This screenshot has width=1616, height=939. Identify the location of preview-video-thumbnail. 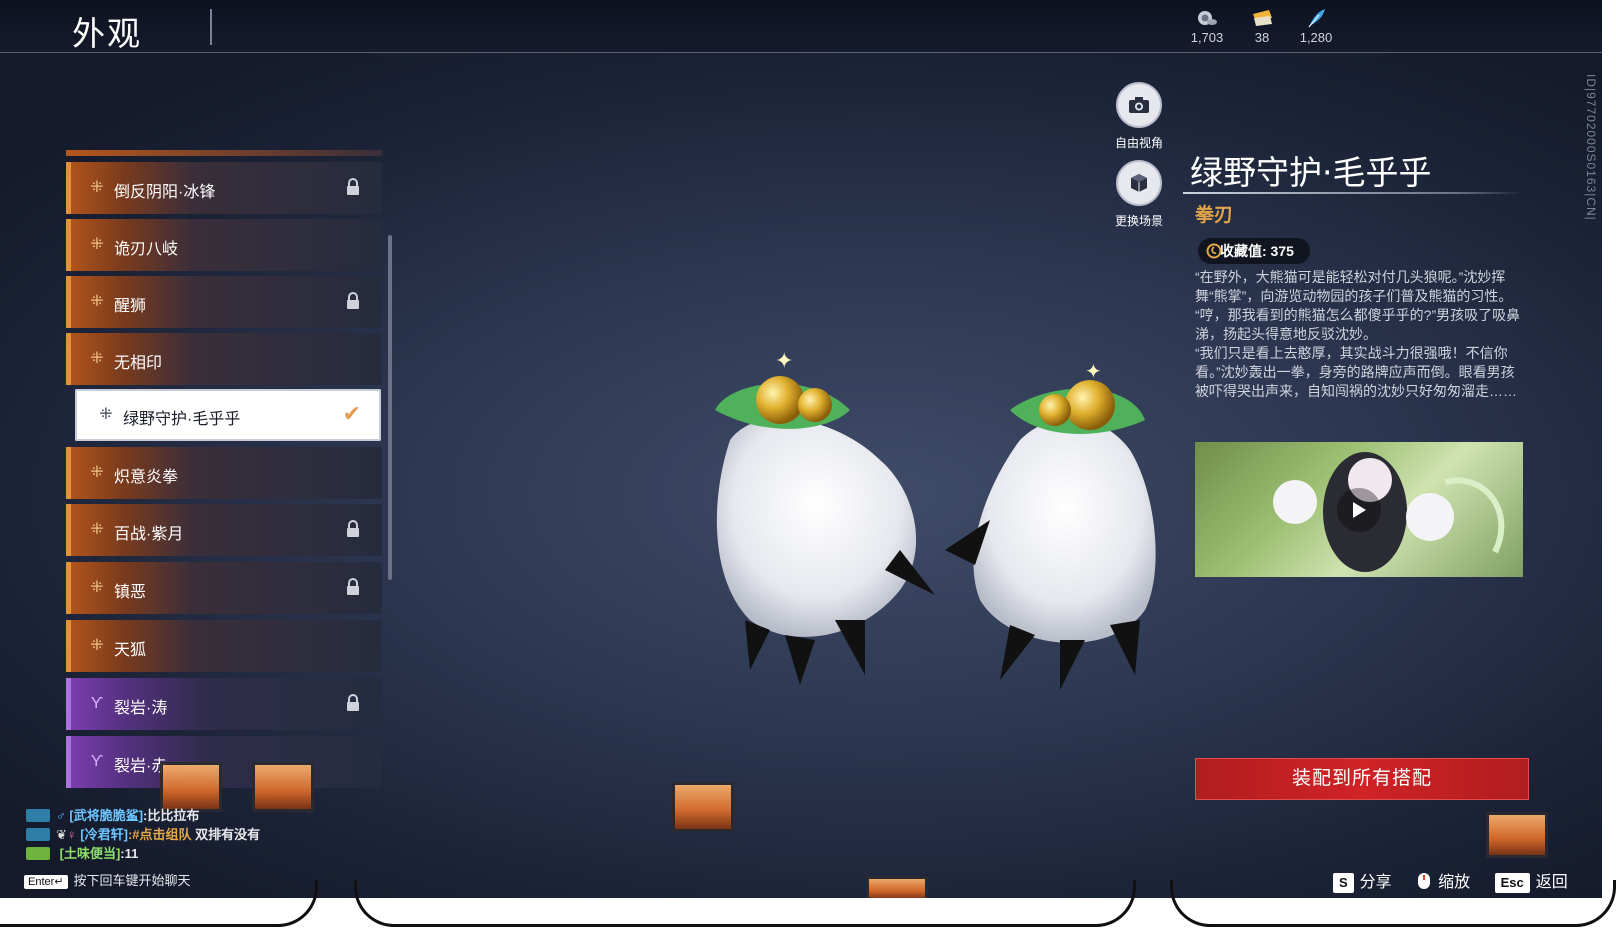
(1359, 509).